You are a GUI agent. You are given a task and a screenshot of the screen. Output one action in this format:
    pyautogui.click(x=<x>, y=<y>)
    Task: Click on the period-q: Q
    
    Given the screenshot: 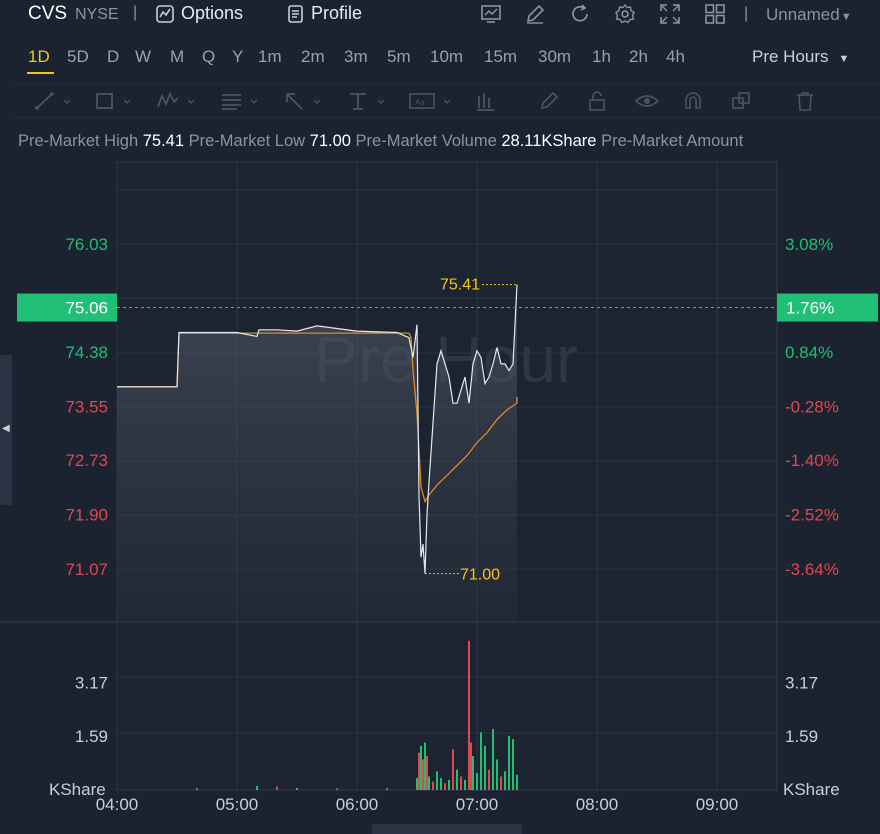 What is the action you would take?
    pyautogui.click(x=208, y=57)
    